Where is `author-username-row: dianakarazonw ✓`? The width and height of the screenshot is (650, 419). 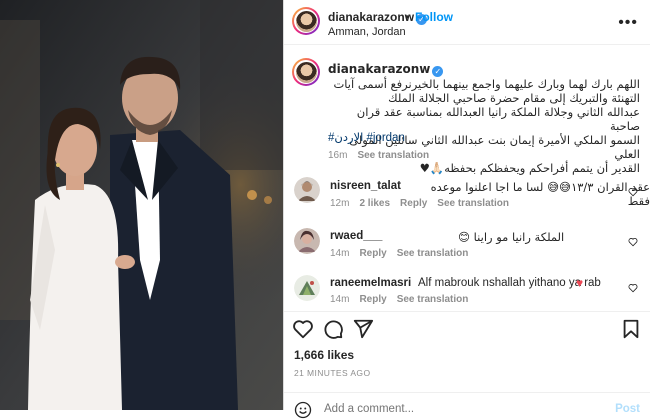
author-username-row: dianakarazonw ✓ is located at coordinates (378, 17).